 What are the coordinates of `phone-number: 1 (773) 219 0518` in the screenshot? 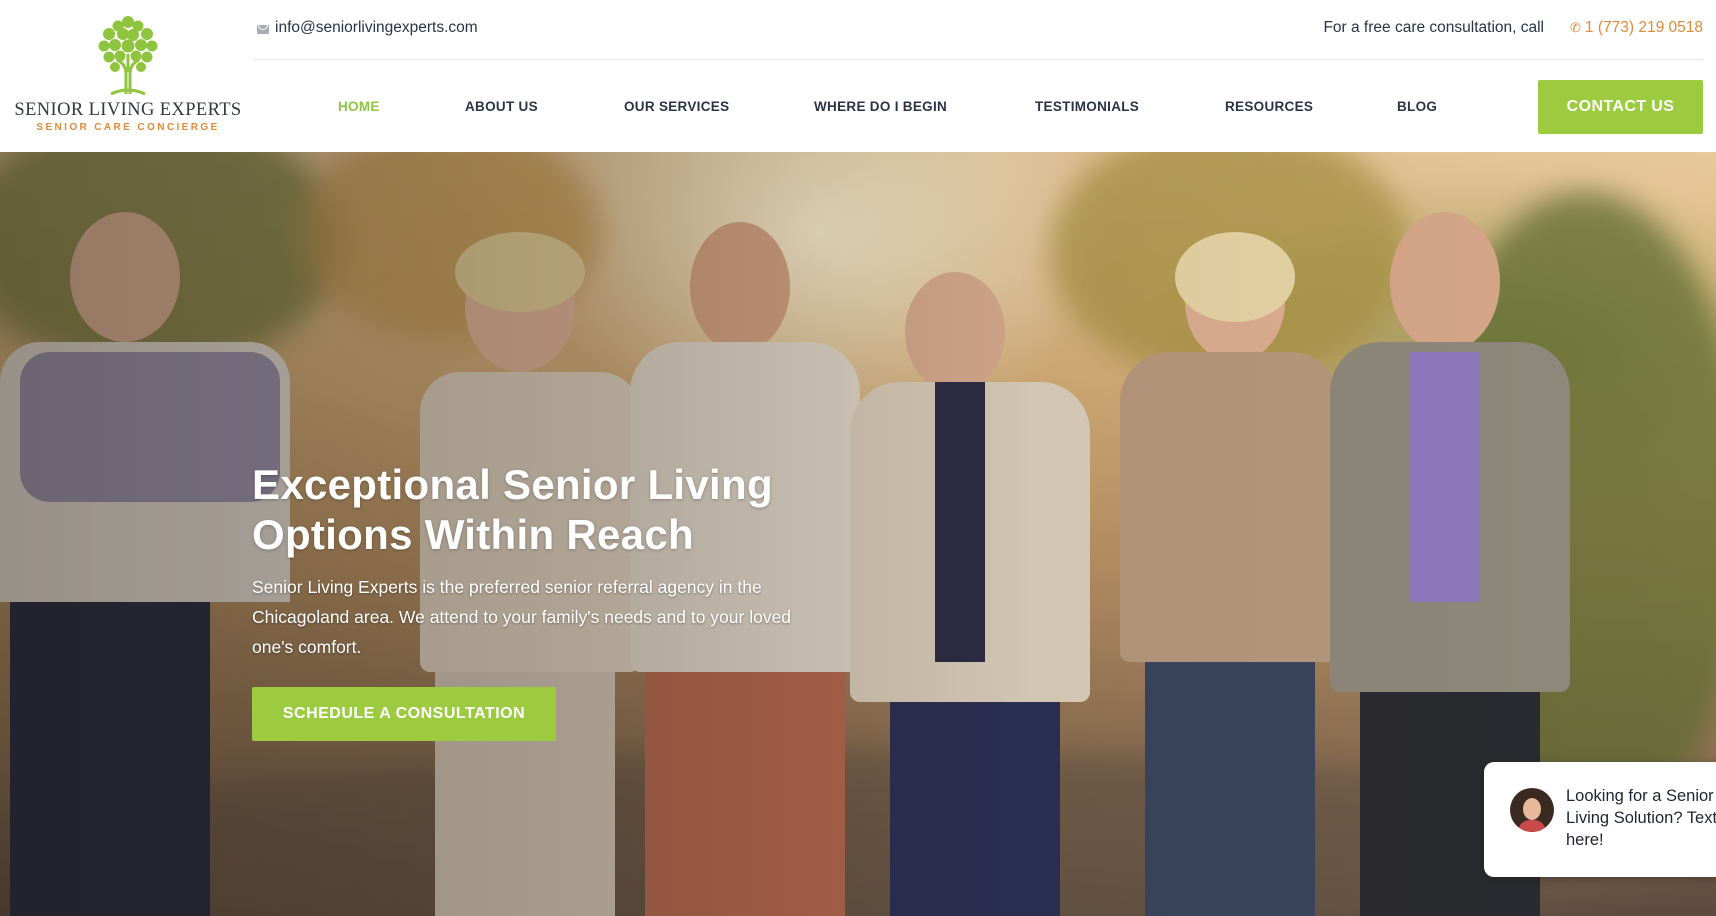 It's located at (1643, 27).